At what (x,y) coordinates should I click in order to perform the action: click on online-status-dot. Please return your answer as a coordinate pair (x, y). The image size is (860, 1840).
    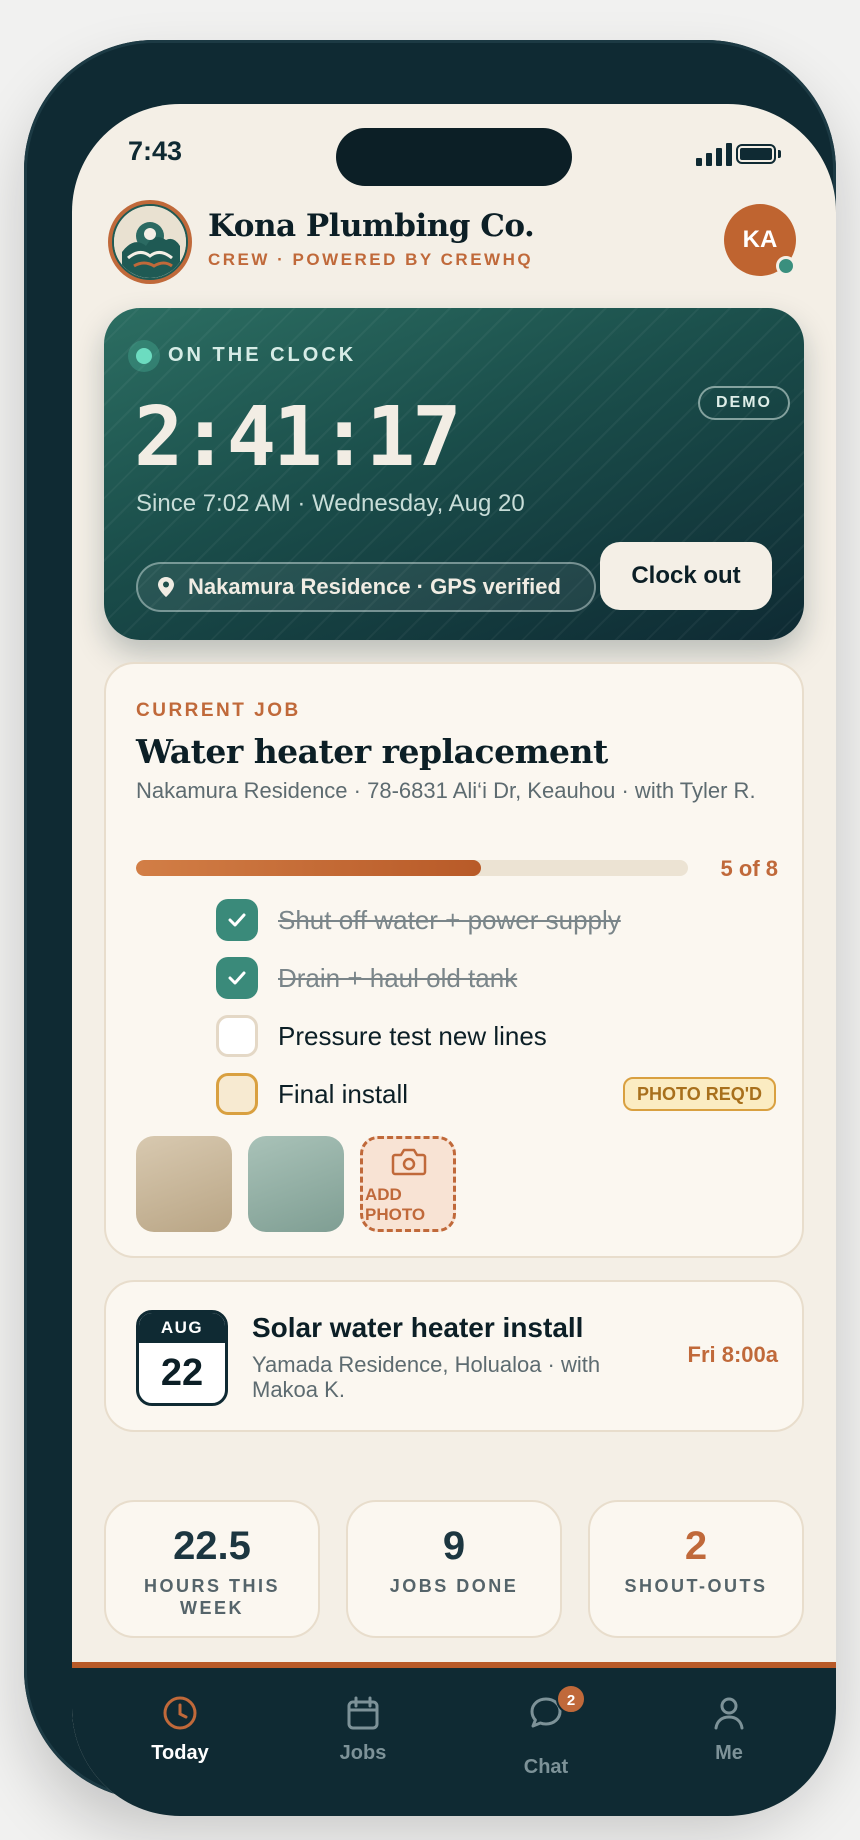
    Looking at the image, I should click on (786, 266).